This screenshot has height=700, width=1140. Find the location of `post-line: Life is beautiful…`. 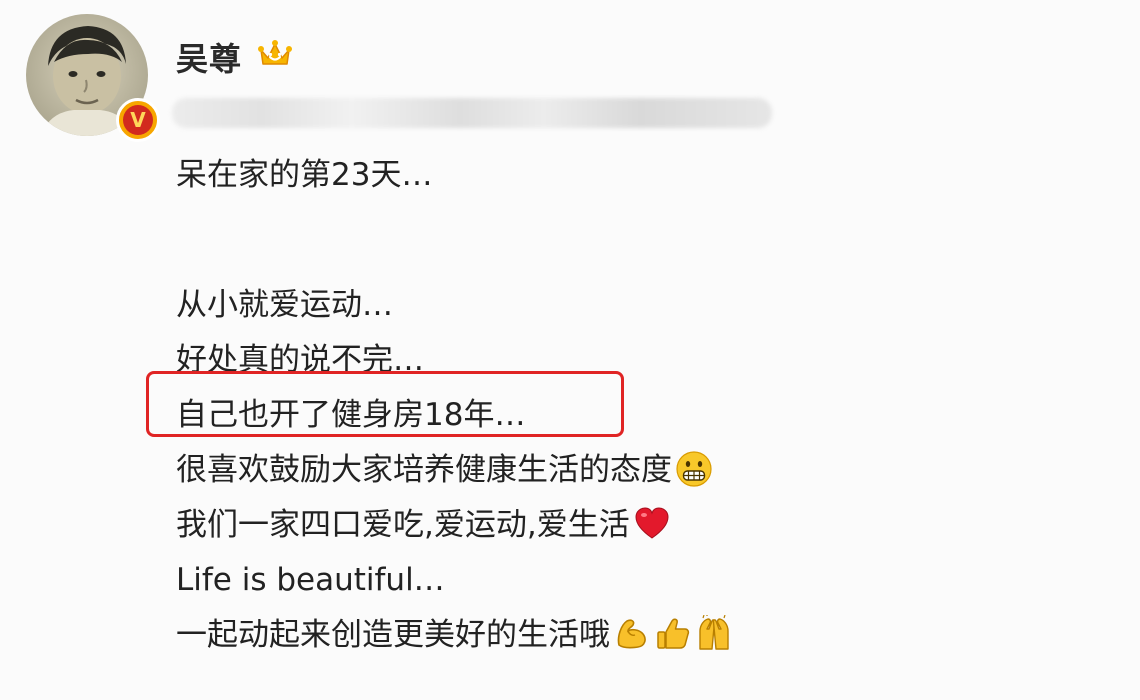

post-line: Life is beautiful… is located at coordinates (310, 580).